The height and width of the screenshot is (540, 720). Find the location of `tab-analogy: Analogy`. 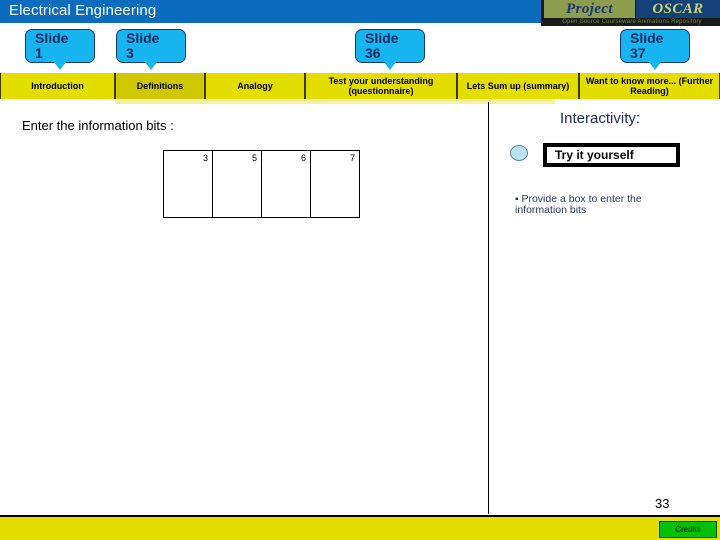

tab-analogy: Analogy is located at coordinates (255, 86).